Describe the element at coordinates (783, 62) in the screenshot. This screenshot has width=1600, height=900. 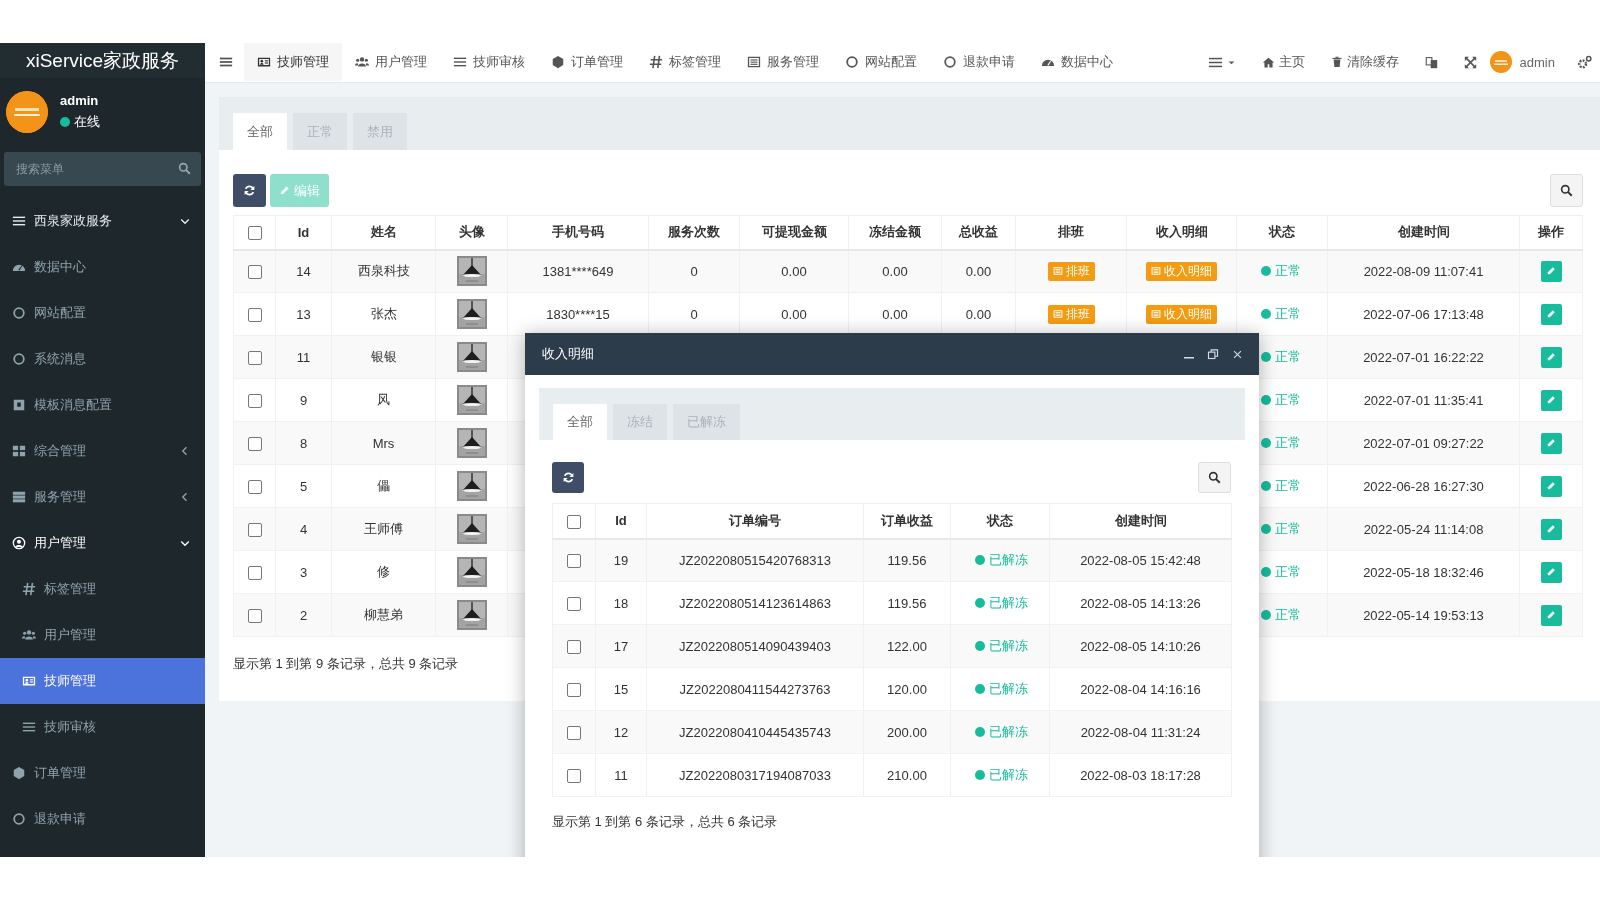
I see `nav-tab: 服务管理` at that location.